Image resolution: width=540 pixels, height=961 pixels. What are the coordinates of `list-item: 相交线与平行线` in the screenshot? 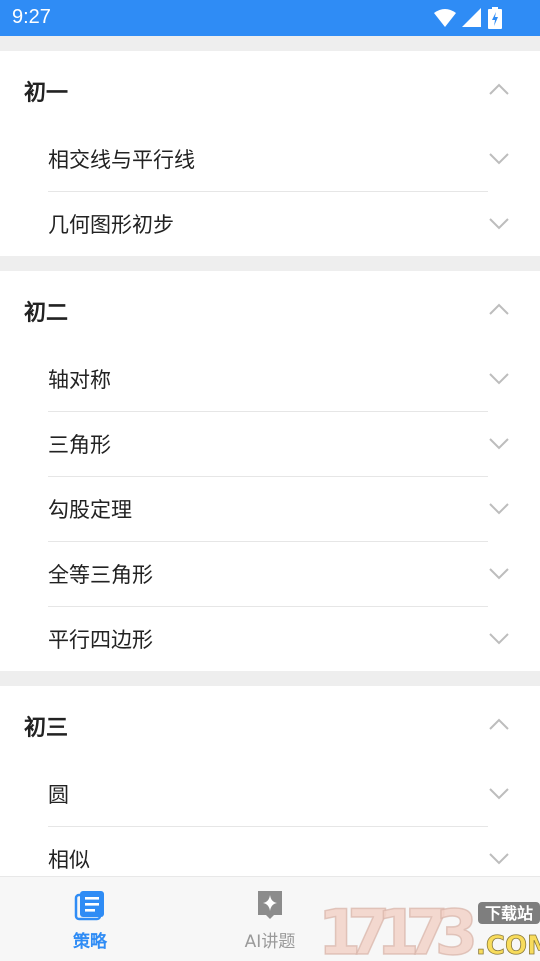 It's located at (278, 159).